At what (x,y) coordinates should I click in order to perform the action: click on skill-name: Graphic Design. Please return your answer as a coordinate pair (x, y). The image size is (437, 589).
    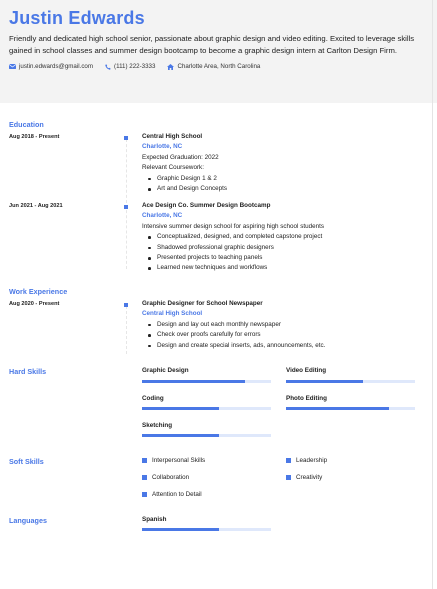
    Looking at the image, I should click on (165, 370).